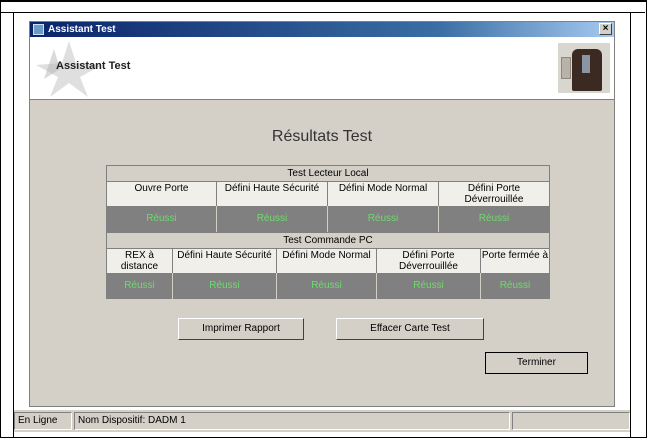  I want to click on result-remote-rex: Réussi, so click(140, 286).